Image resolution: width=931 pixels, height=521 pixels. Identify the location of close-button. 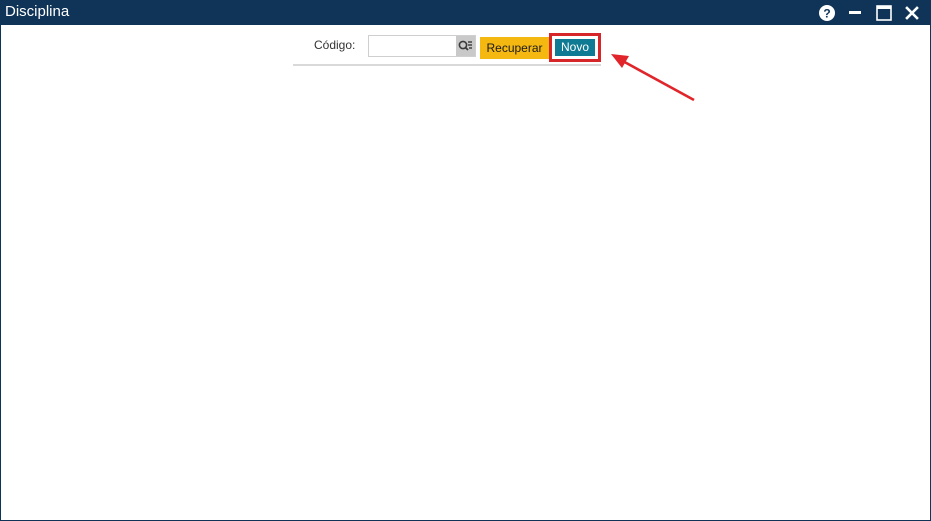
(912, 13).